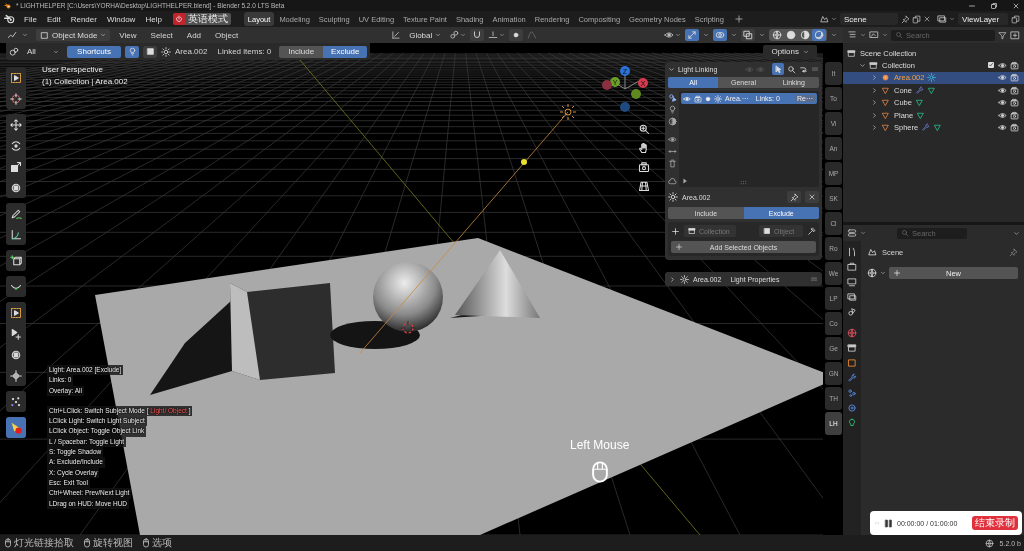  What do you see at coordinates (113, 543) in the screenshot?
I see `status-hint: 旋转视图` at bounding box center [113, 543].